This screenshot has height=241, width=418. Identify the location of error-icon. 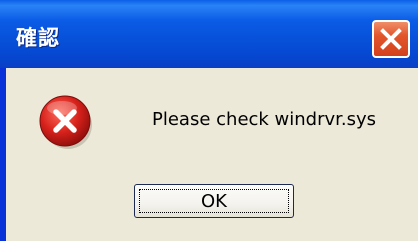
(65, 122).